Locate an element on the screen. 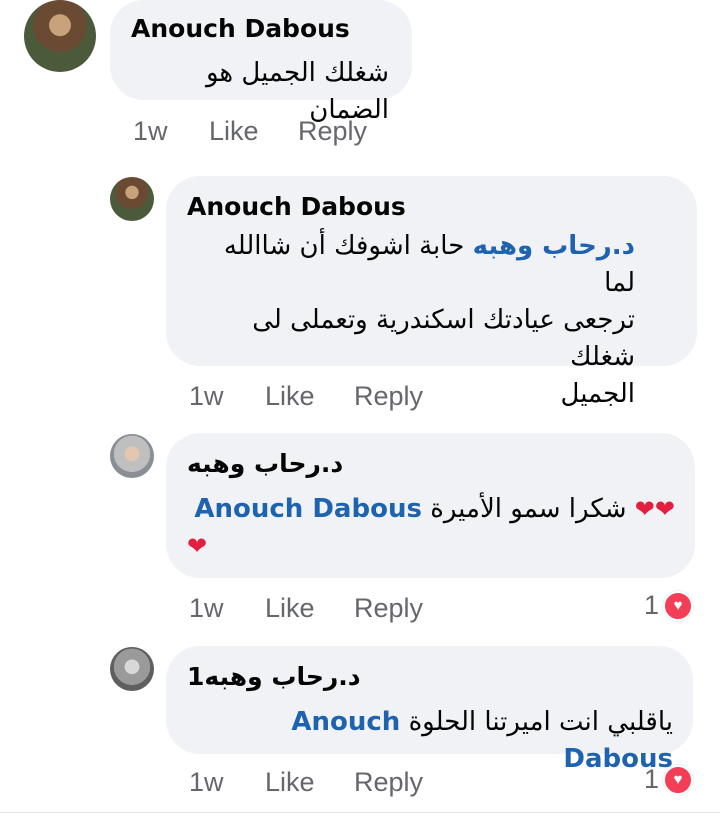 This screenshot has width=720, height=820. mention-link: Anouch Dabous is located at coordinates (308, 509).